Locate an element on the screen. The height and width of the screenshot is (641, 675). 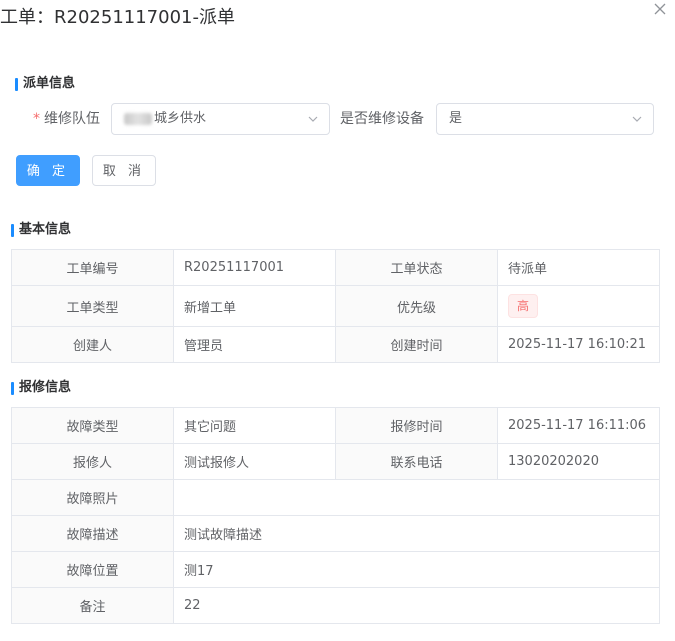
table-row: 故障描述 测试故障描述 is located at coordinates (335, 533).